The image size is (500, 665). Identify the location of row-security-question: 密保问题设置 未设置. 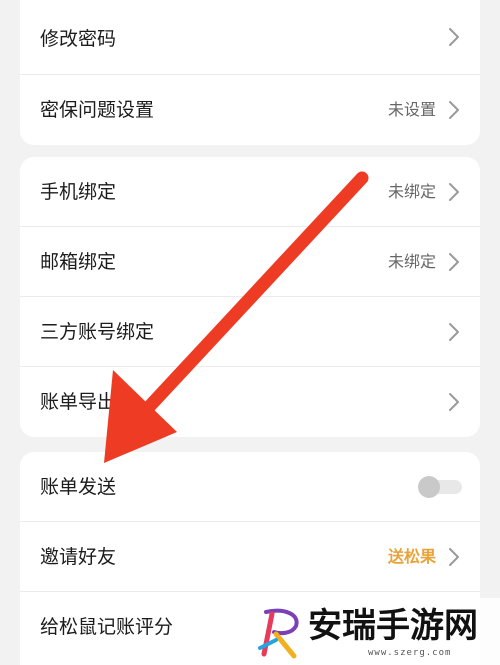
(250, 110).